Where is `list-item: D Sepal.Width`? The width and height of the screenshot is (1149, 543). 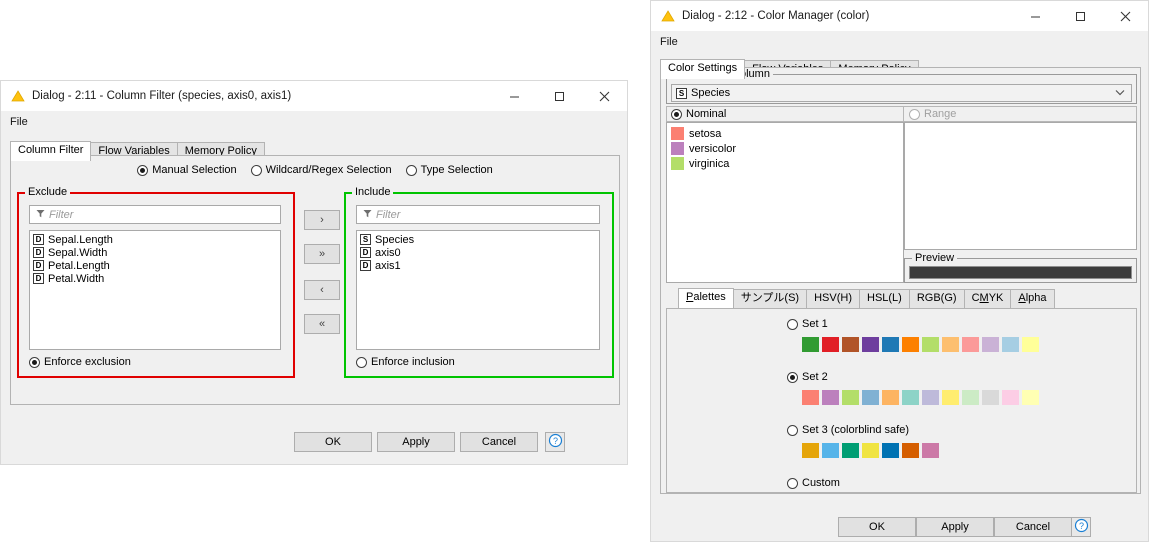 list-item: D Sepal.Width is located at coordinates (155, 252).